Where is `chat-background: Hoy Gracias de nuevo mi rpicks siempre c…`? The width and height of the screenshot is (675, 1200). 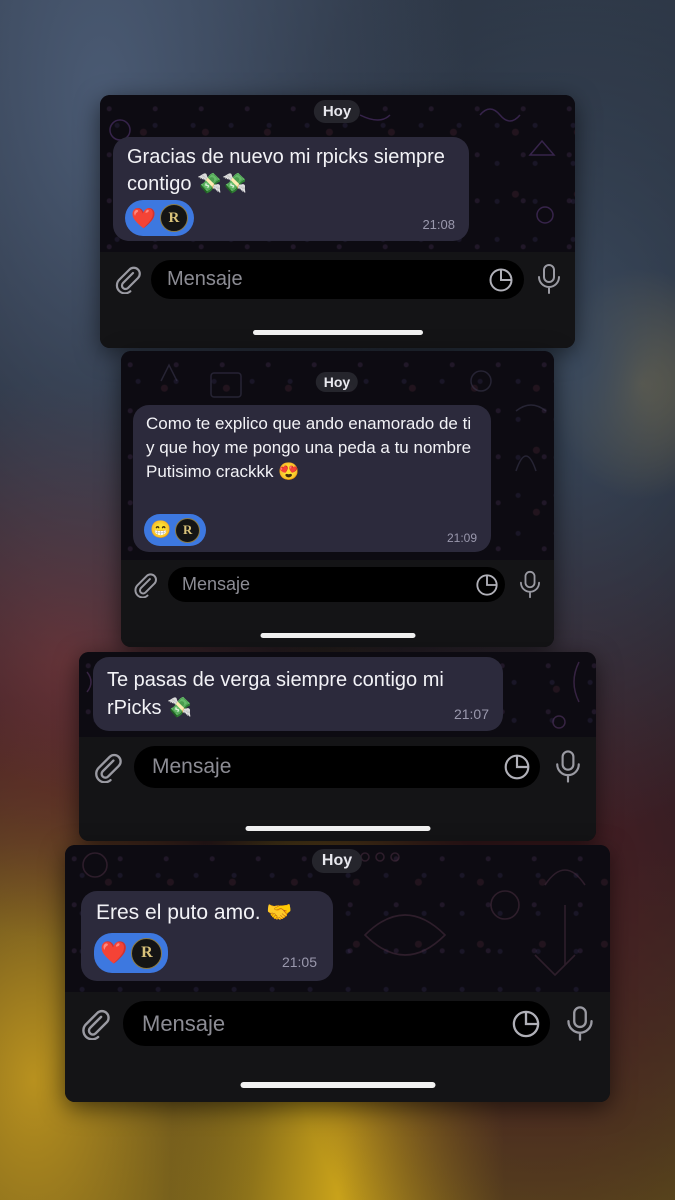 chat-background: Hoy Gracias de nuevo mi rpicks siempre c… is located at coordinates (337, 173).